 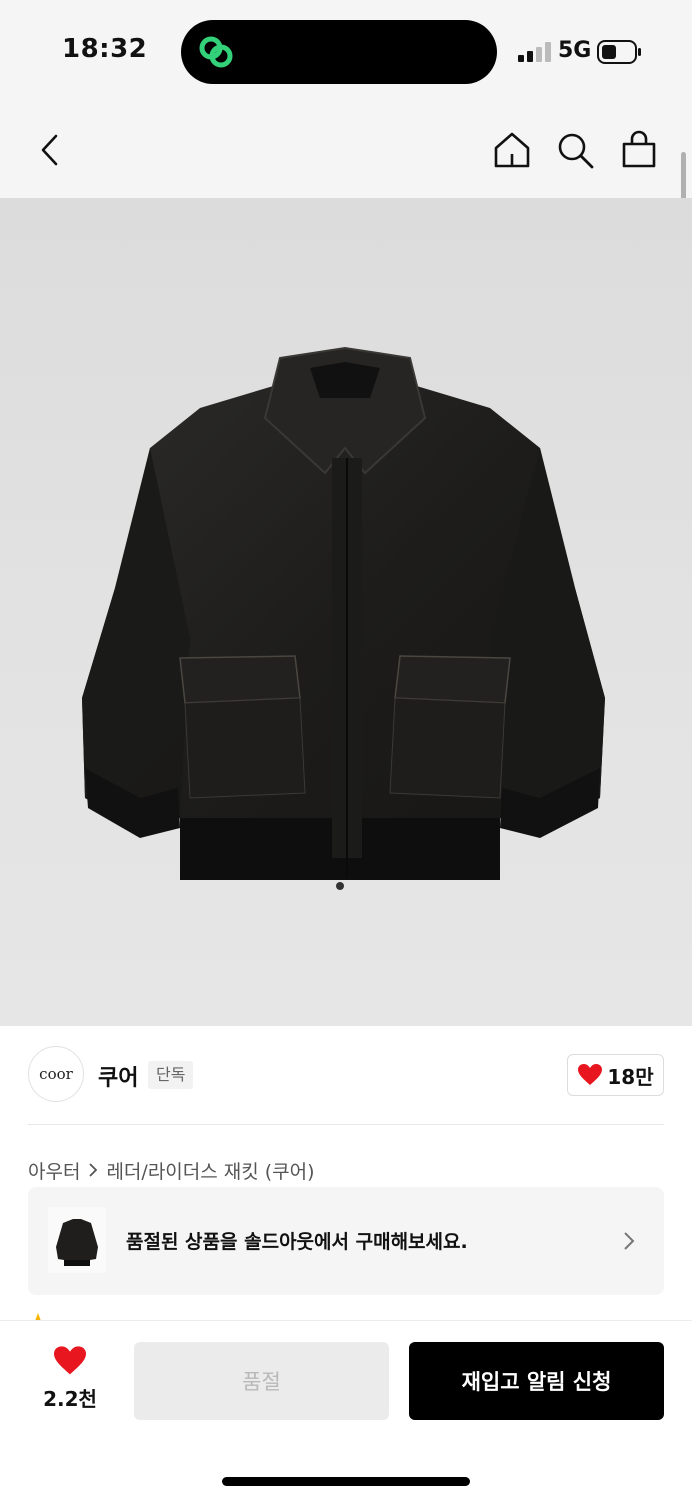 What do you see at coordinates (339, 52) in the screenshot?
I see `dynamic-island` at bounding box center [339, 52].